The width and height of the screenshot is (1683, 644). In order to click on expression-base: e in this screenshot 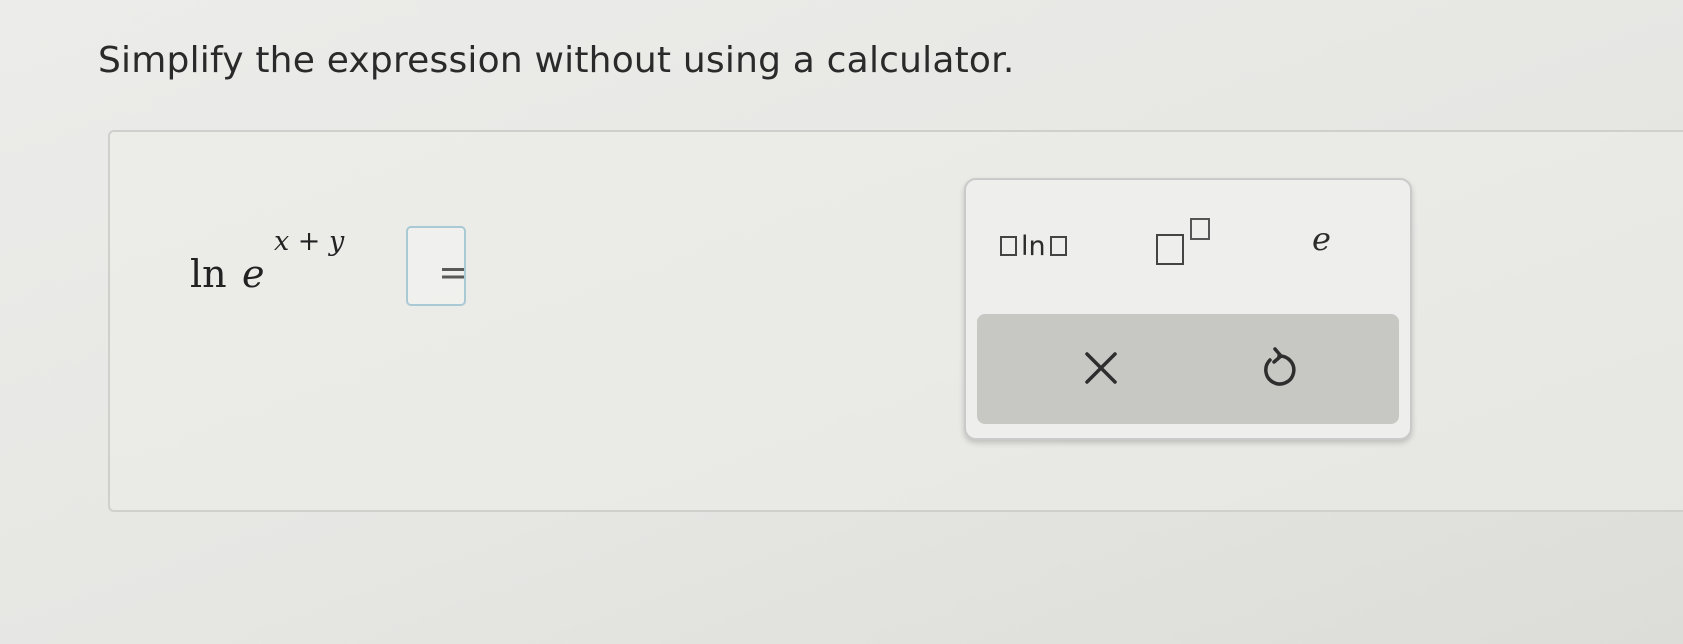, I will do `click(253, 274)`.